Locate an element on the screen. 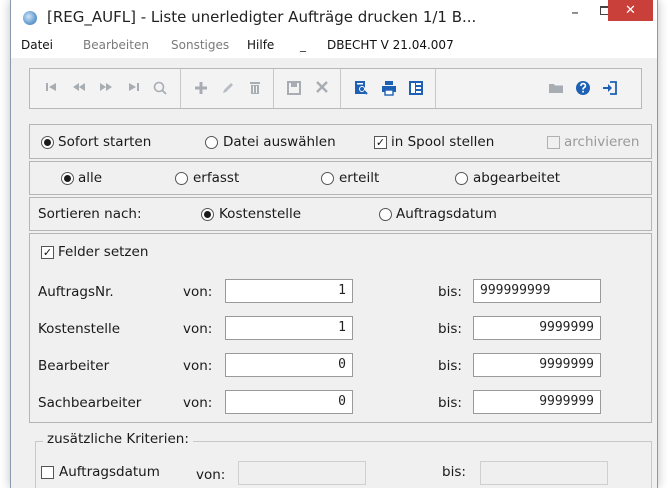 This screenshot has width=668, height=488. sachbearbeiter-label: Sachbearbeiter is located at coordinates (90, 403).